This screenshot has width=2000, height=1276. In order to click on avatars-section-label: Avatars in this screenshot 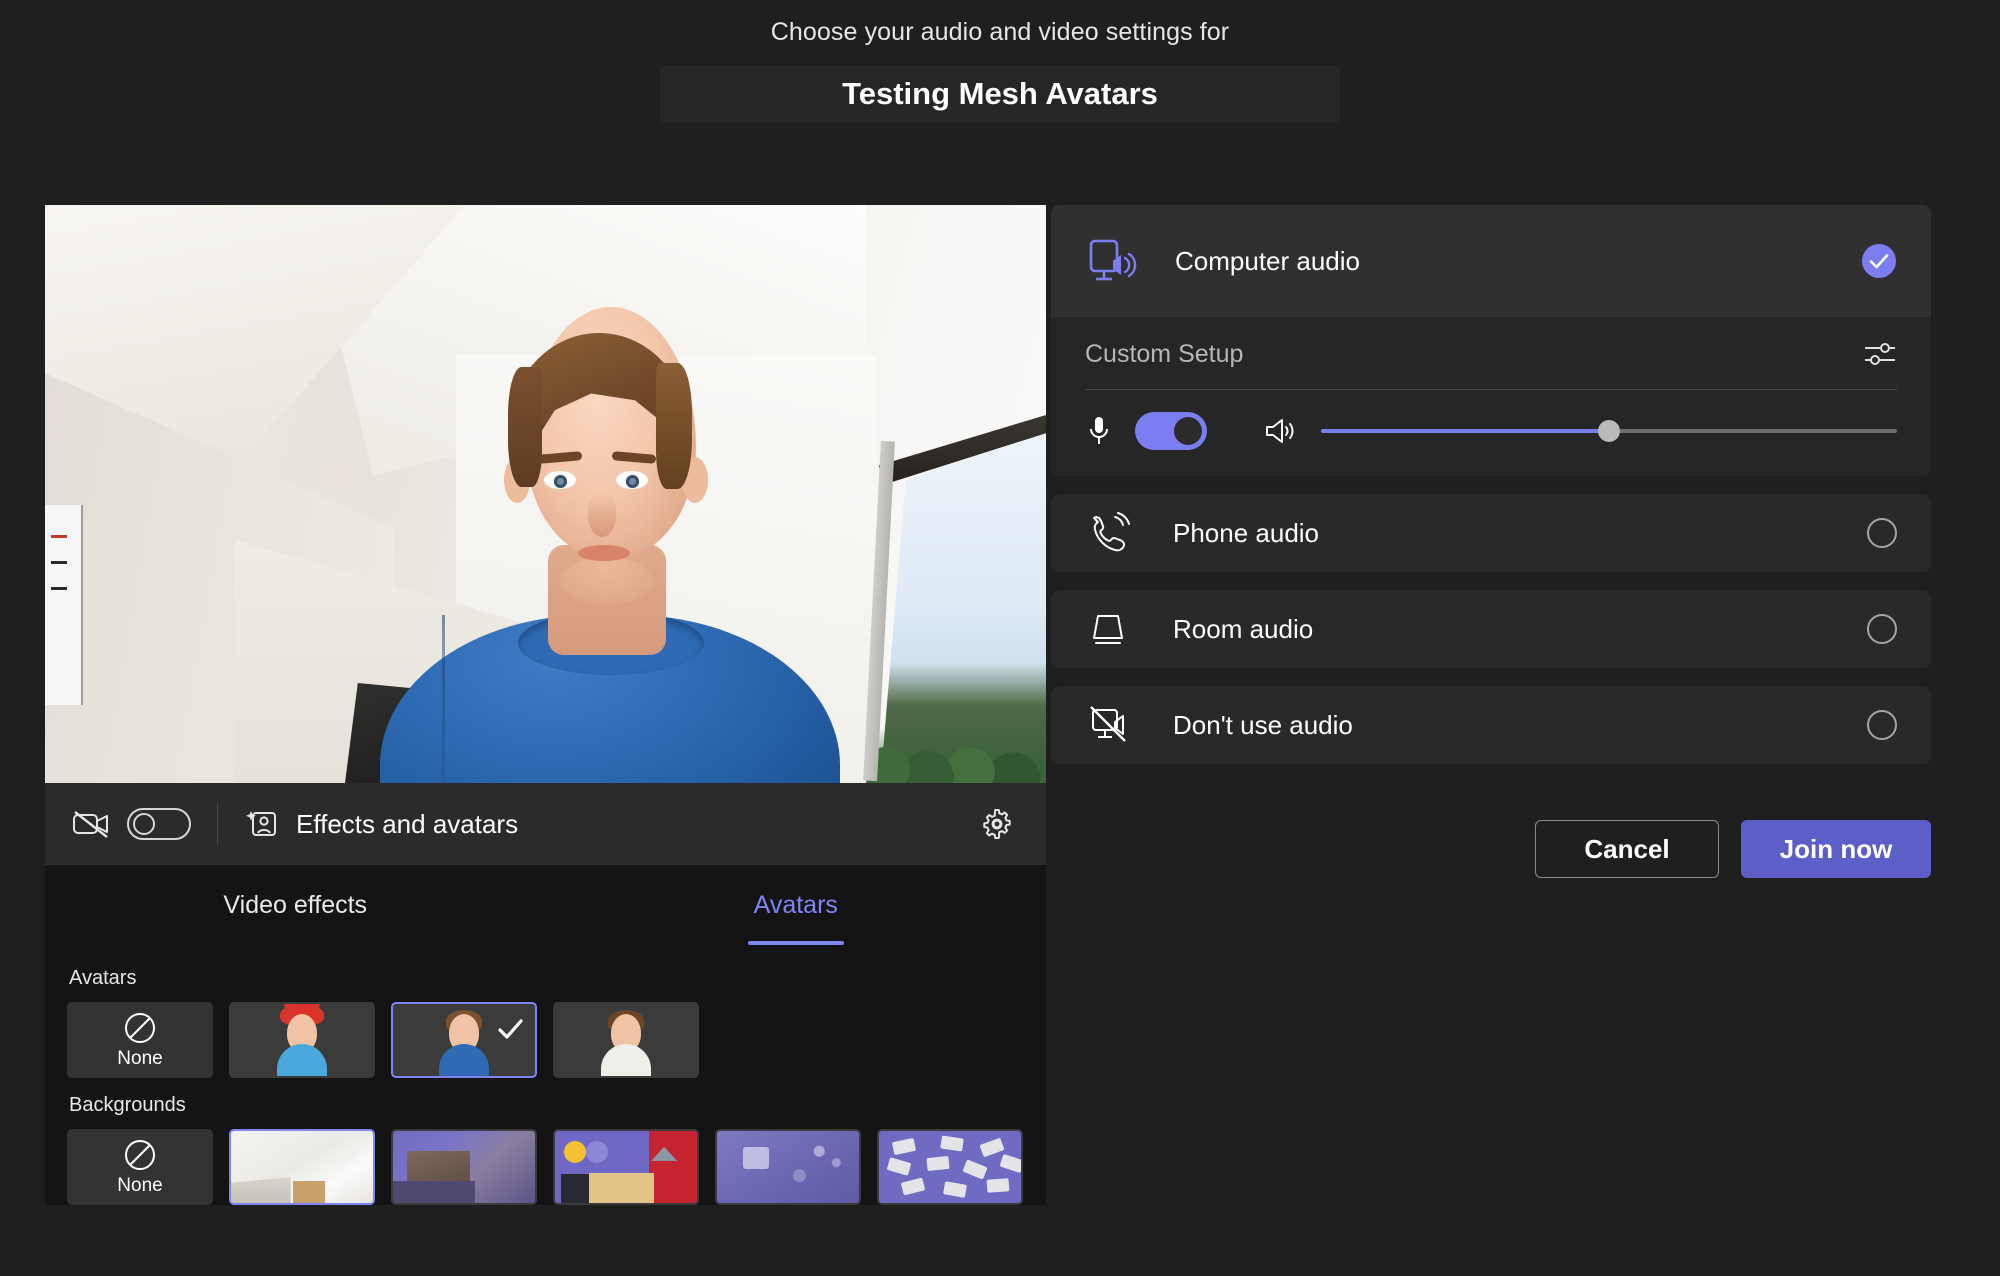, I will do `click(103, 978)`.